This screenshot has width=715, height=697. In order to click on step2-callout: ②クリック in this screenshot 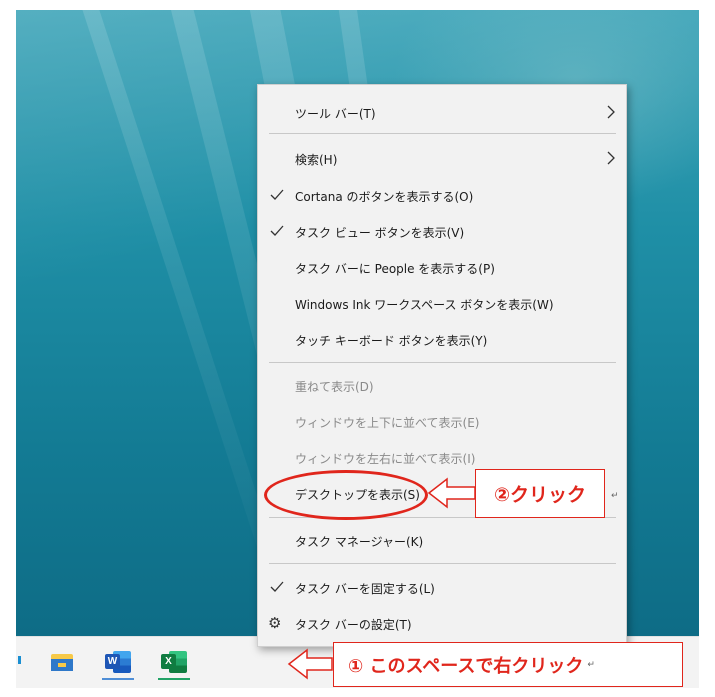, I will do `click(540, 493)`.